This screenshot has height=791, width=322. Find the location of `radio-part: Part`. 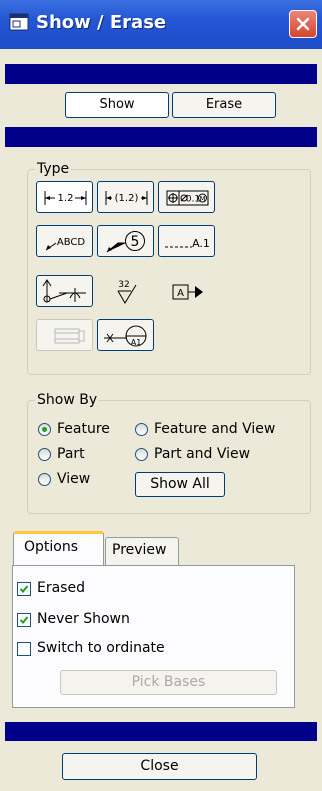

radio-part: Part is located at coordinates (85, 455).